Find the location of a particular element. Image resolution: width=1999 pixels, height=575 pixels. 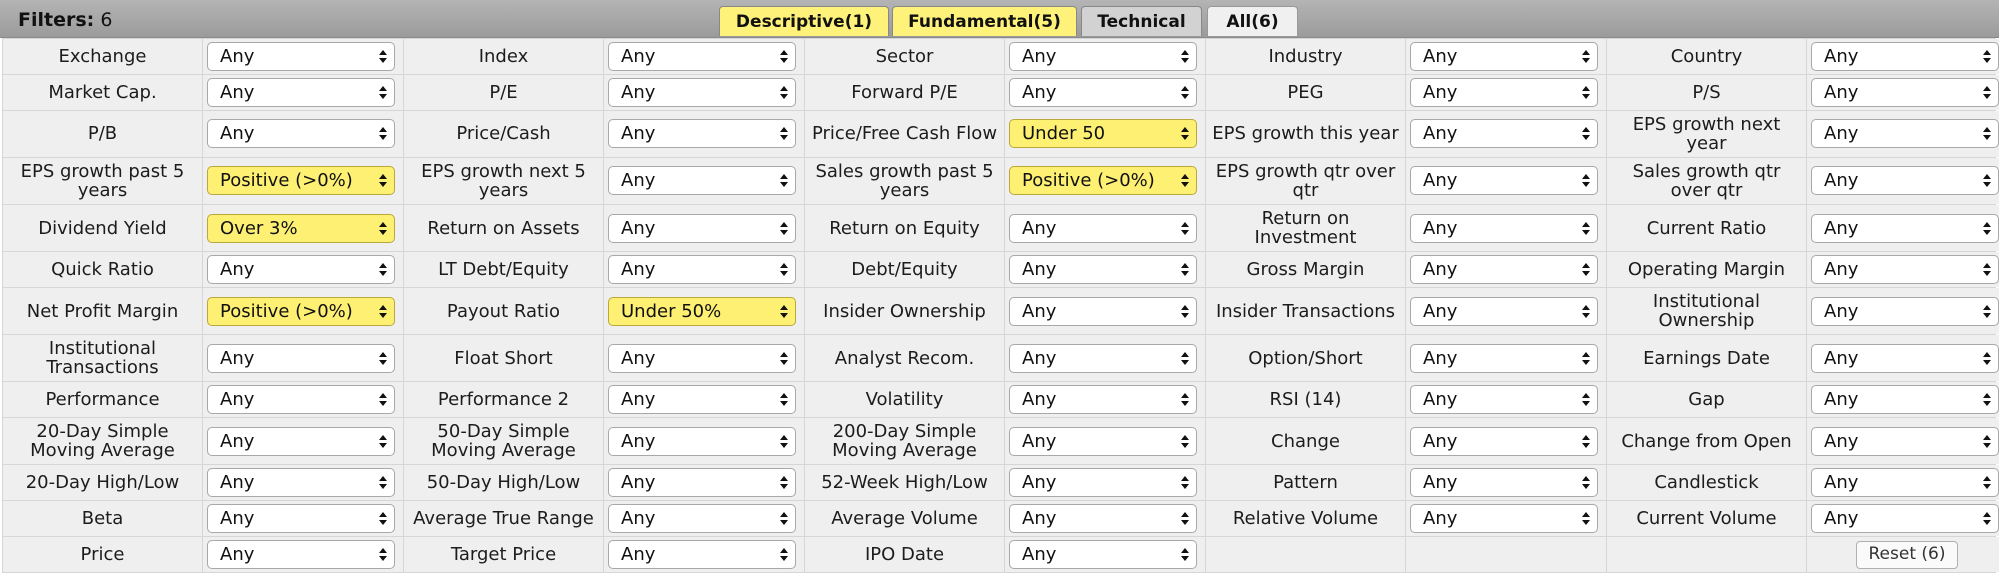

empty-cell is located at coordinates (1706, 554).